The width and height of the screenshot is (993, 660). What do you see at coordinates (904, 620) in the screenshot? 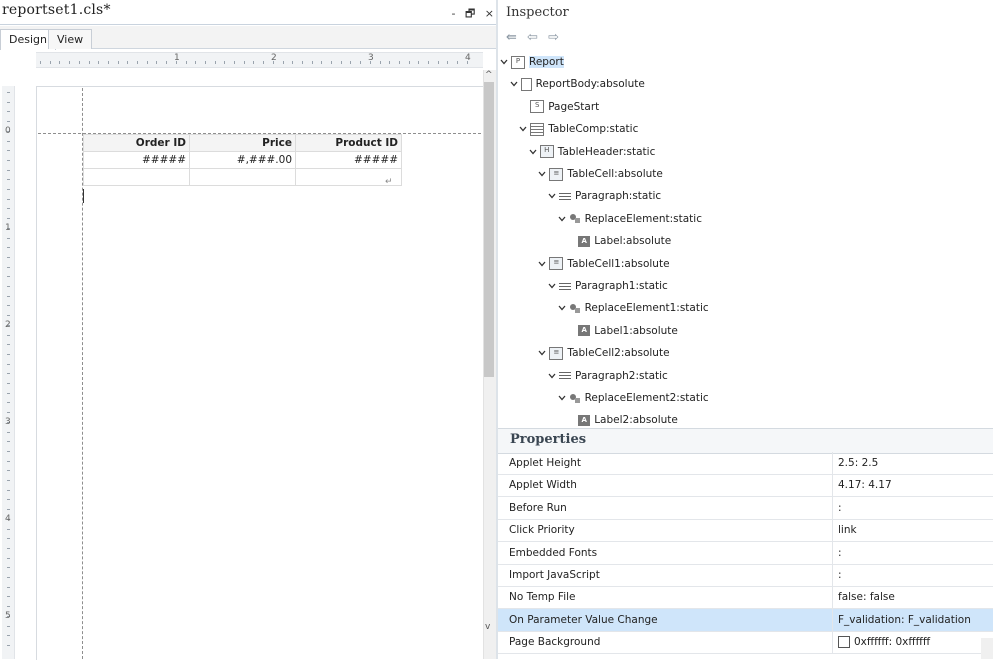
I see `property-value: F_validation` at bounding box center [904, 620].